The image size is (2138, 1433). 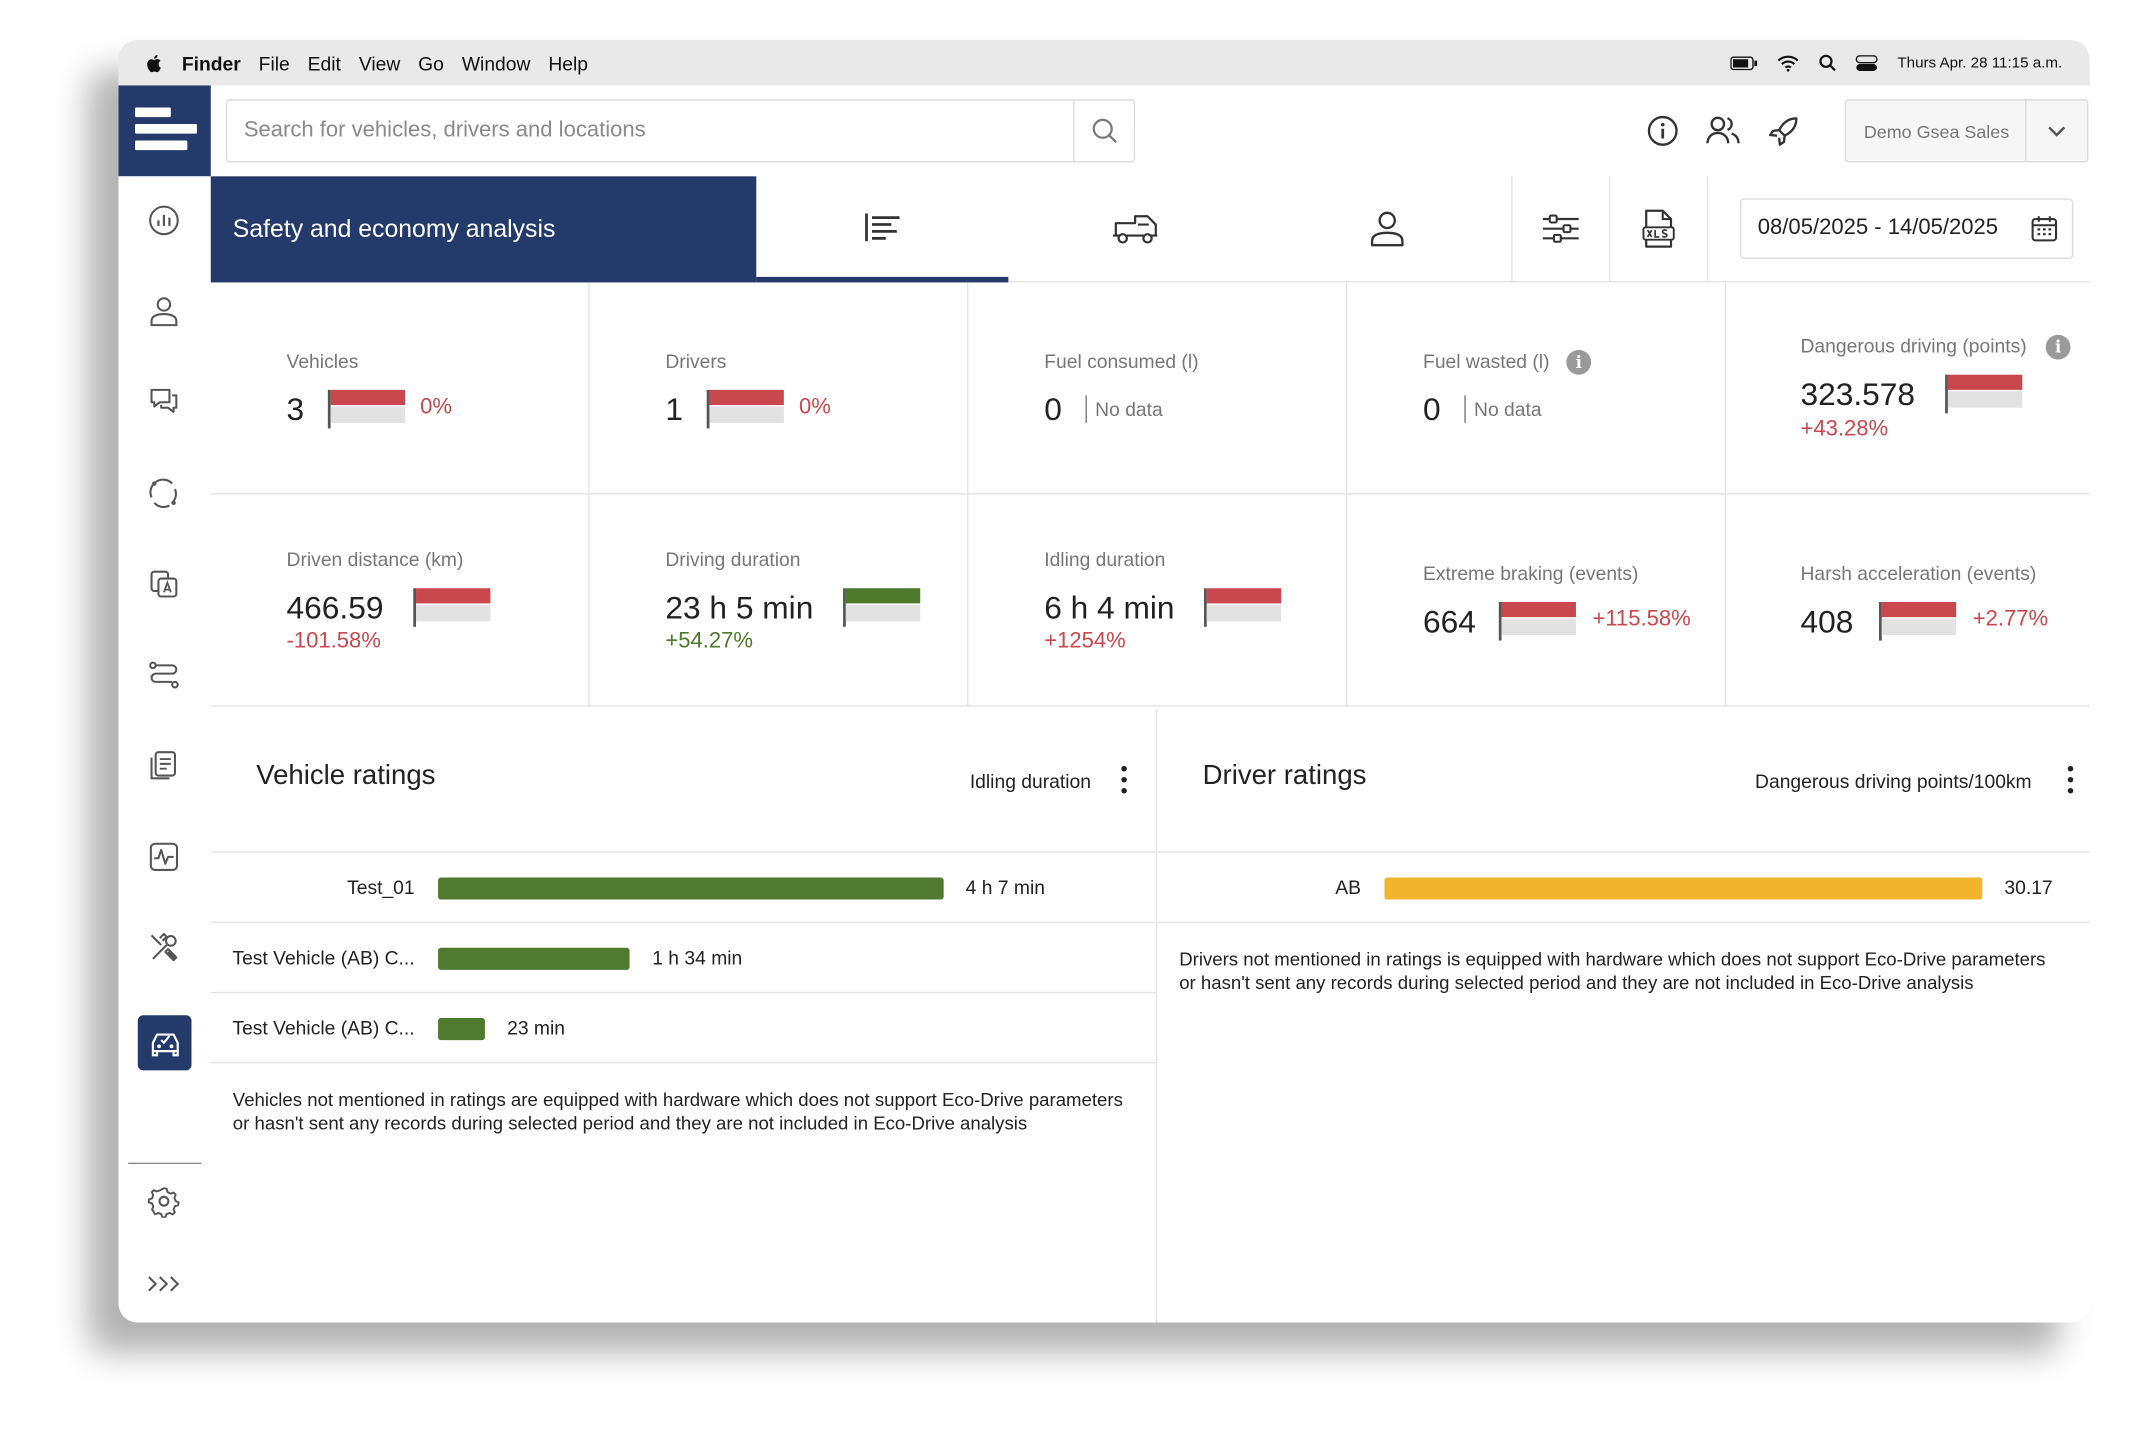 I want to click on vehicle-ratings-metric: Idling duration, so click(x=1030, y=781).